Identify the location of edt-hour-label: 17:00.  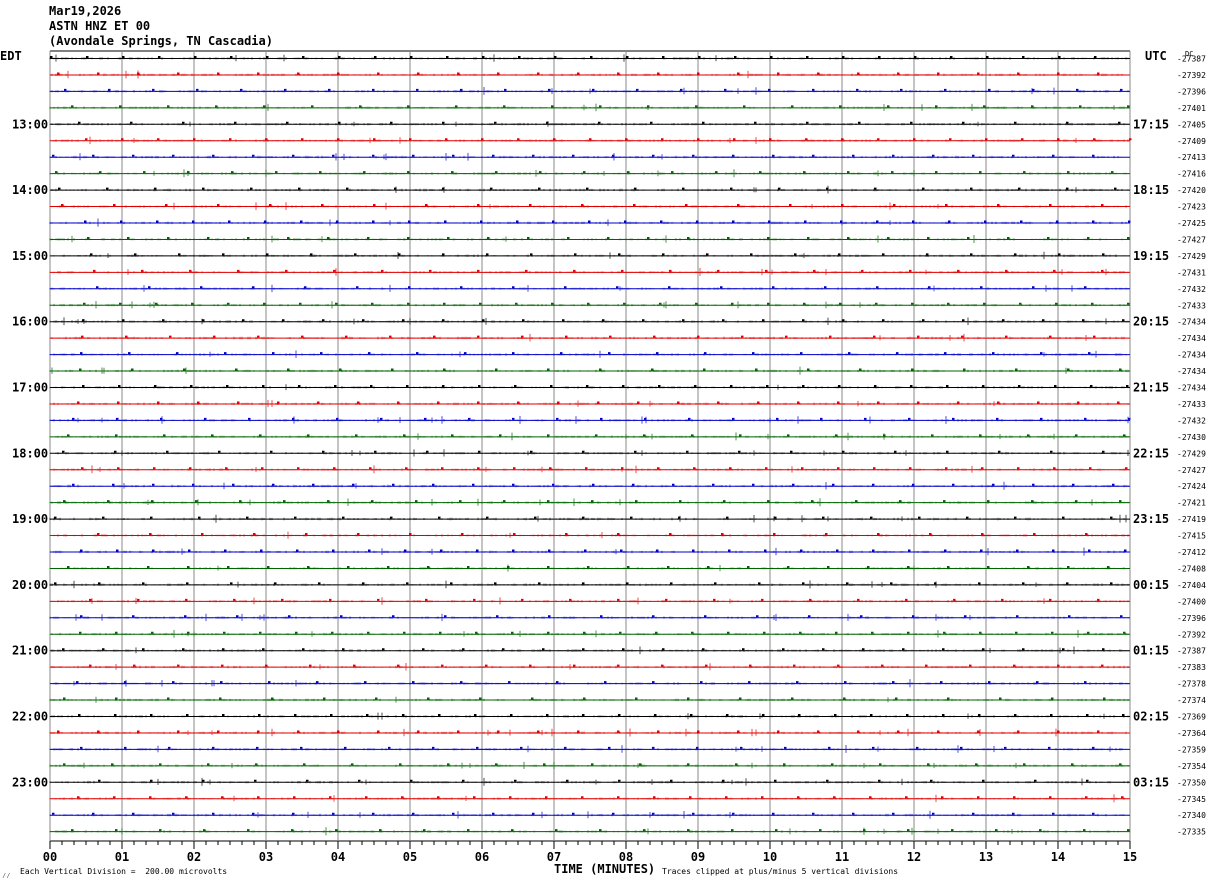
(30, 388).